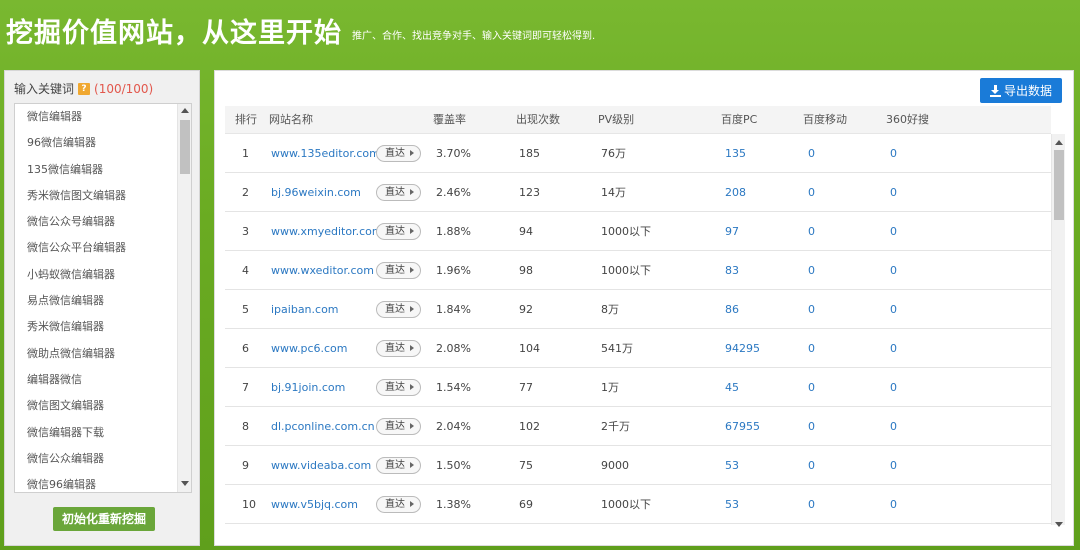 This screenshot has height=550, width=1080. What do you see at coordinates (103, 354) in the screenshot?
I see `keyword-item: 微助点微信编辑器` at bounding box center [103, 354].